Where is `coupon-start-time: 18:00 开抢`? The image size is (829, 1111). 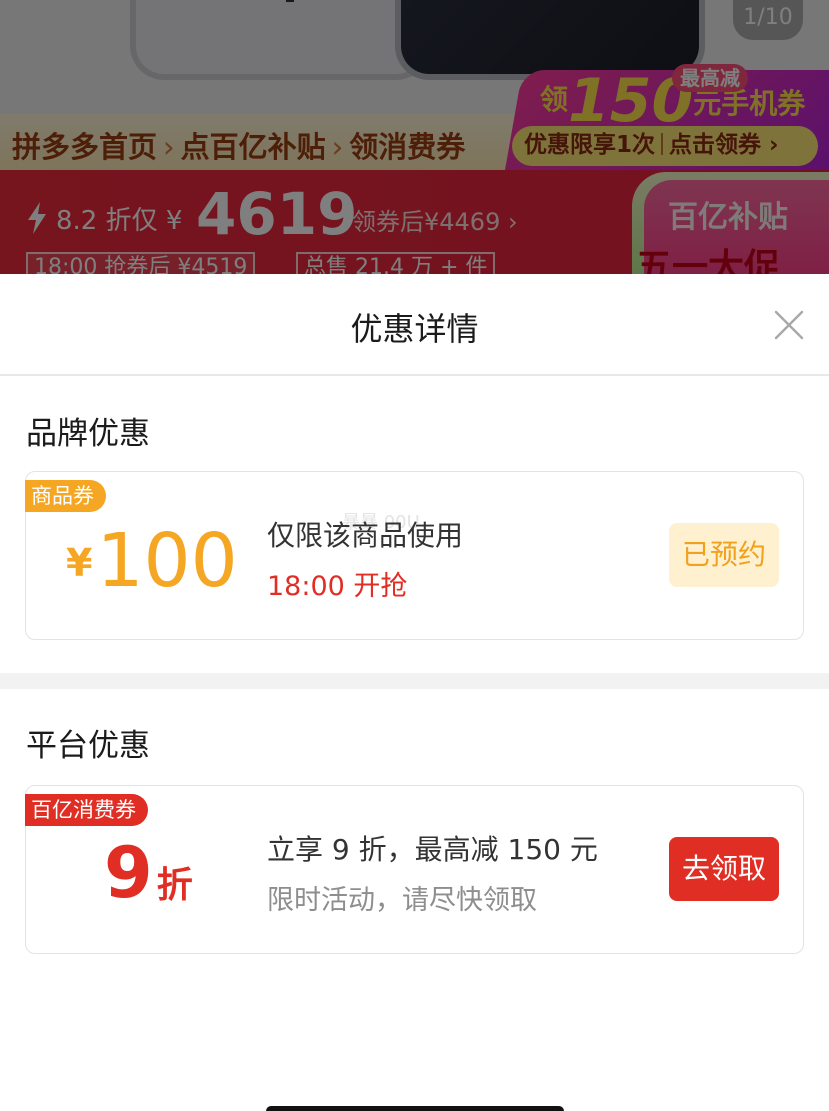 coupon-start-time: 18:00 开抢 is located at coordinates (337, 586).